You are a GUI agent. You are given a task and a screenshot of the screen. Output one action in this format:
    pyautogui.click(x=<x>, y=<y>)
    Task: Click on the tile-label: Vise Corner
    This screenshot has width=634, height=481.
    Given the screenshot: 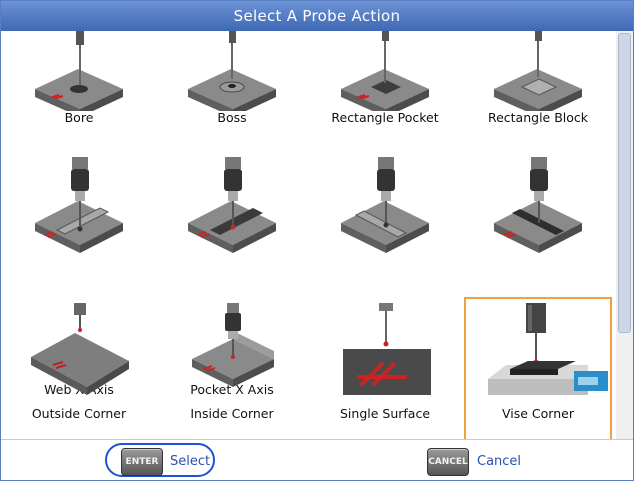 What is the action you would take?
    pyautogui.click(x=538, y=413)
    